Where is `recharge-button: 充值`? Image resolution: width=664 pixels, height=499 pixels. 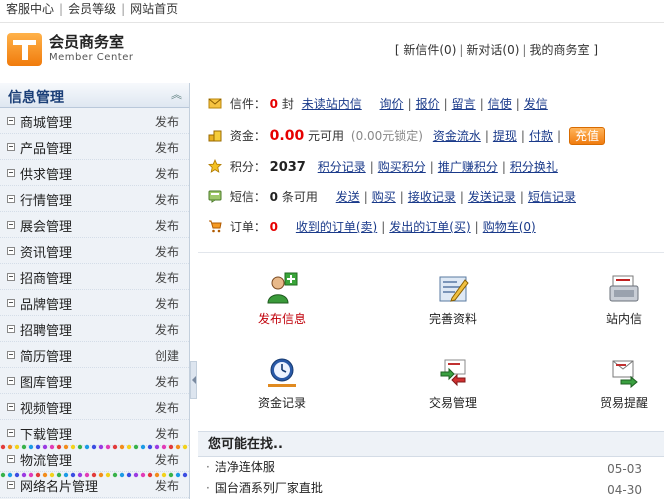
recharge-button: 充值 is located at coordinates (587, 136).